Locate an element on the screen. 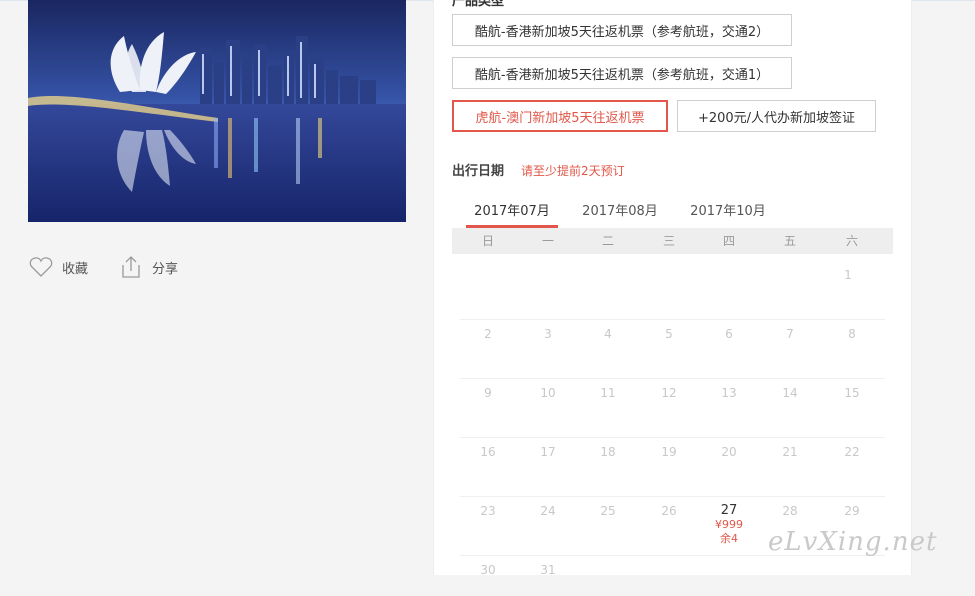 This screenshot has height=596, width=975. favorite-label: 收藏 is located at coordinates (75, 269).